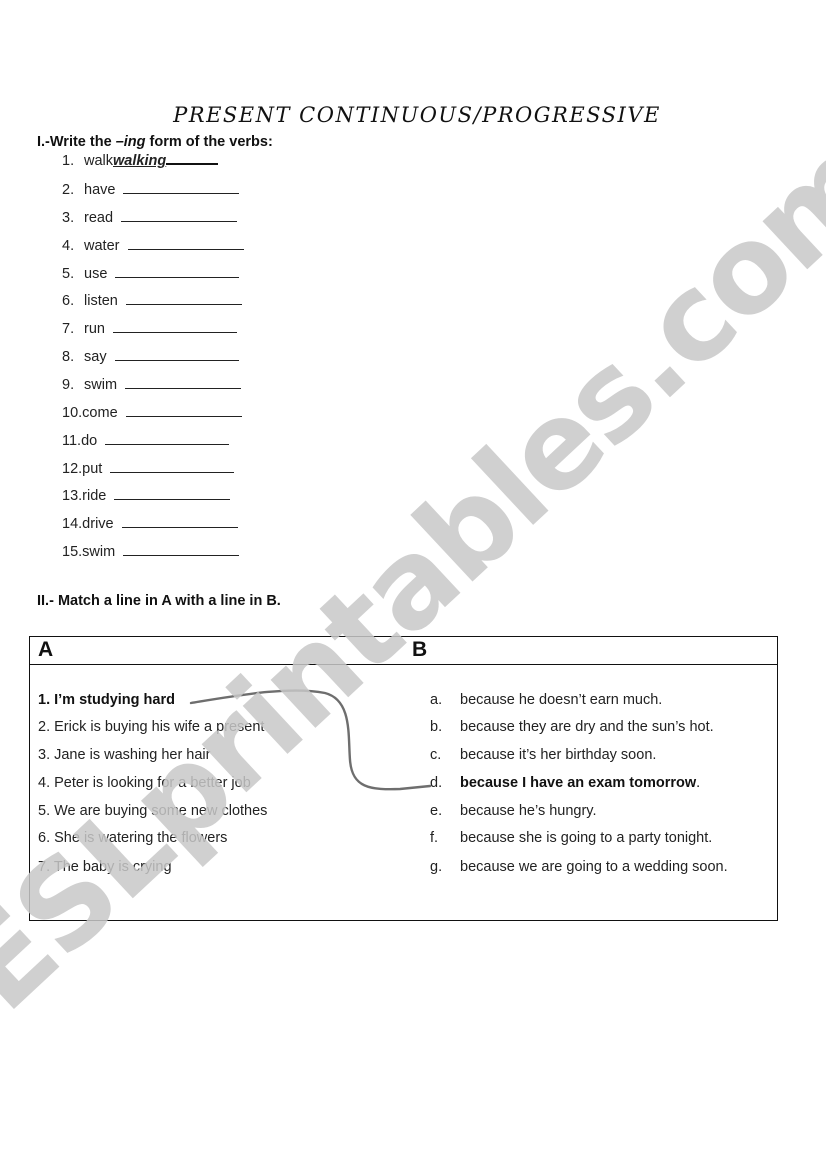 The width and height of the screenshot is (826, 1169). Describe the element at coordinates (561, 700) in the screenshot. I see `column-b-text: because he doesn’t earn much.` at that location.